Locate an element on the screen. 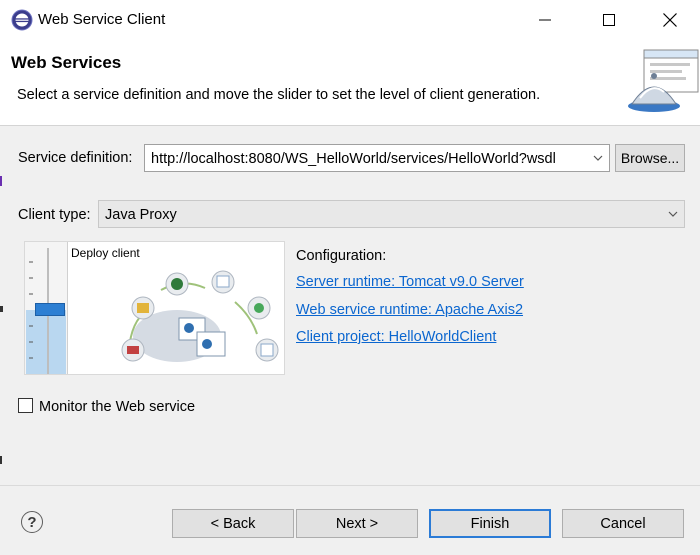  maximize-icon is located at coordinates (609, 20).